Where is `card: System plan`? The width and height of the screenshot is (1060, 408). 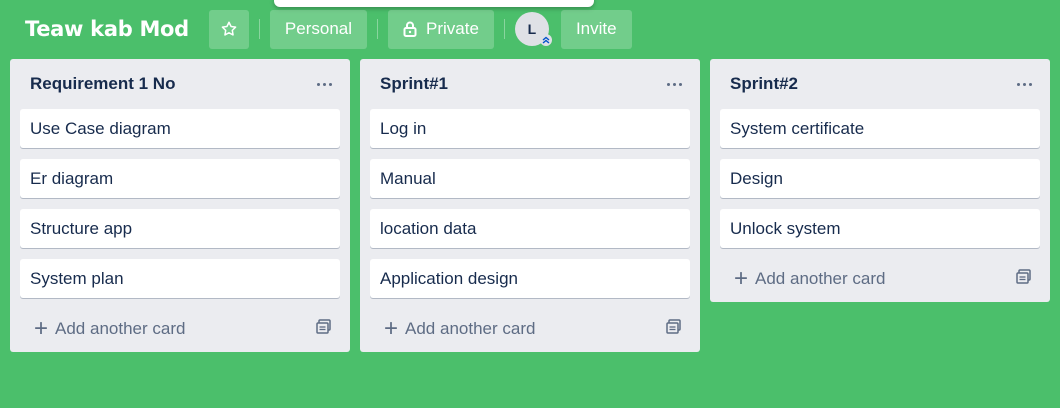 card: System plan is located at coordinates (180, 278).